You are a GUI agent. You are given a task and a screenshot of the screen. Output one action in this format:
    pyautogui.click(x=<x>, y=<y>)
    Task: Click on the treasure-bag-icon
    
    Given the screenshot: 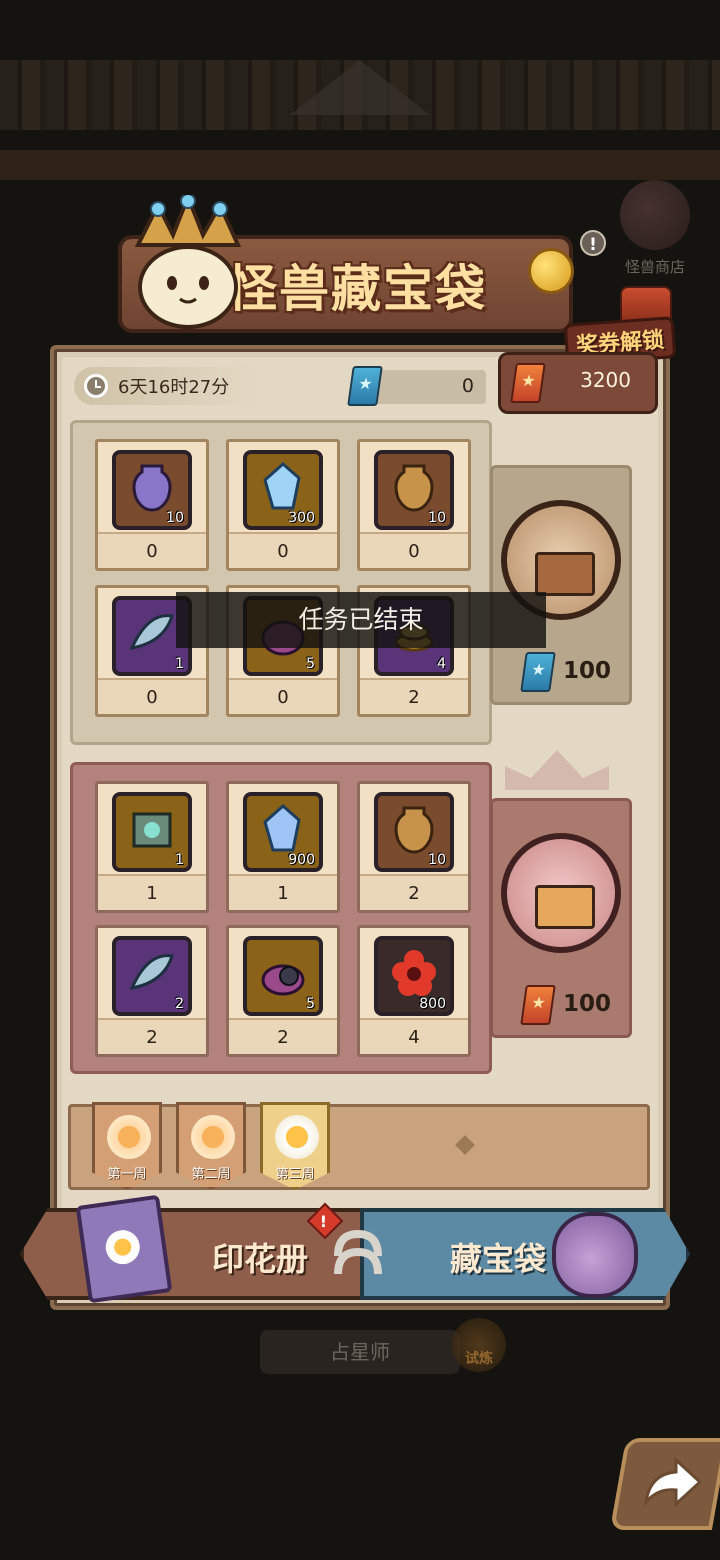 What is the action you would take?
    pyautogui.click(x=595, y=1255)
    